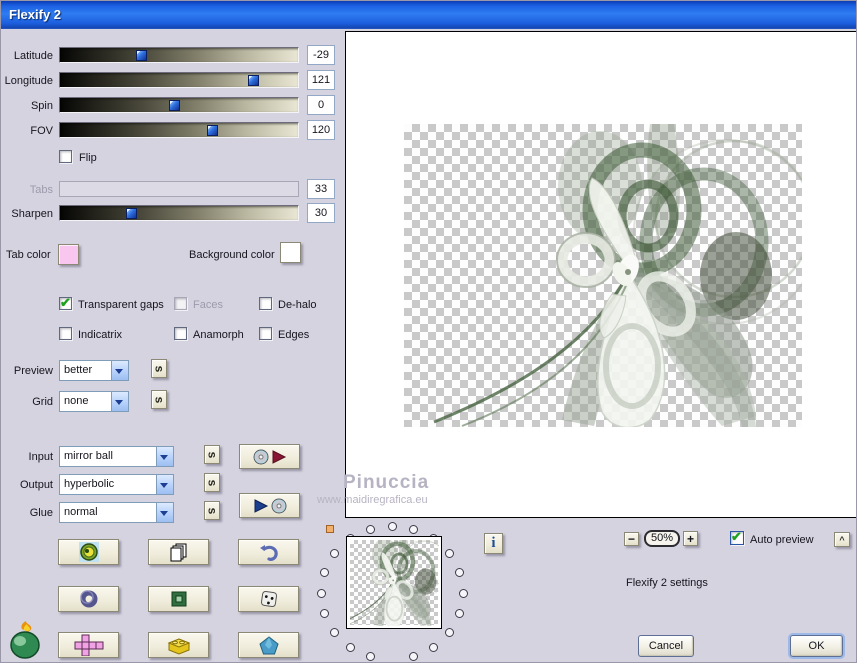  Describe the element at coordinates (737, 537) in the screenshot. I see `auto-preview-checkbox: ✔` at that location.